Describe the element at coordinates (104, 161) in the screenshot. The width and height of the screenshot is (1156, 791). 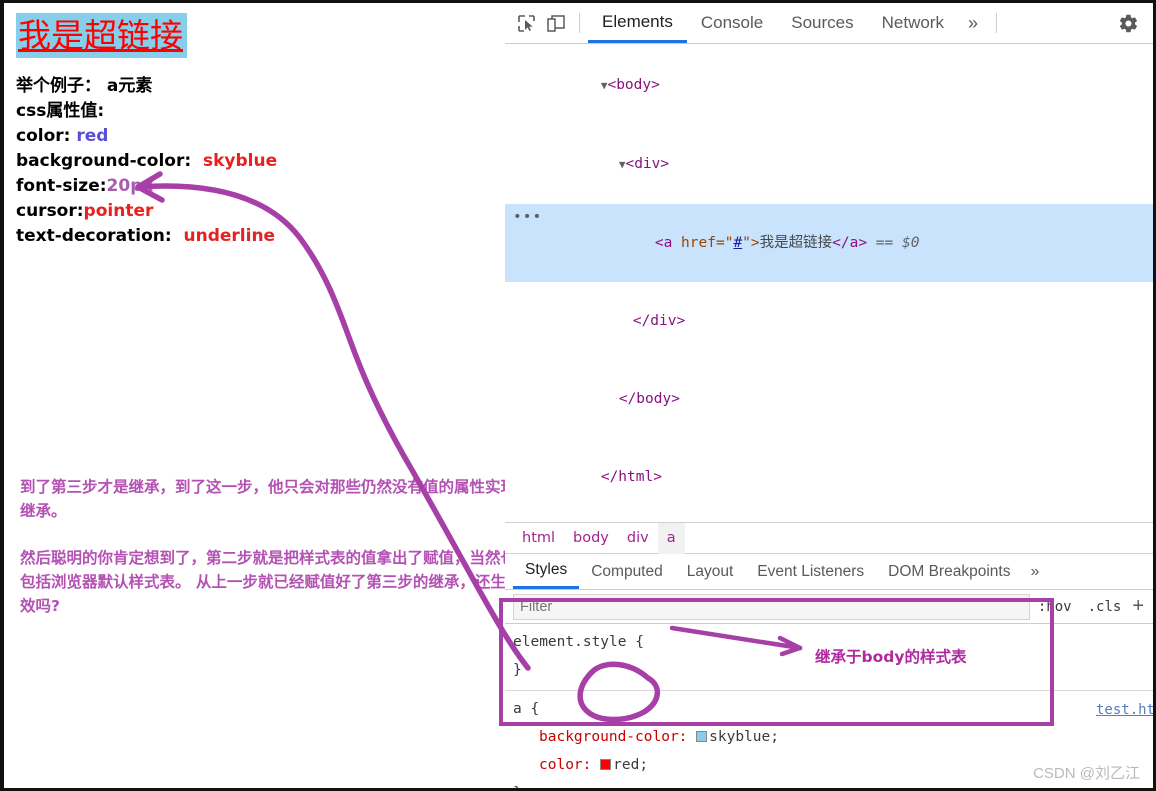
I see `note-label: background-color:` at that location.